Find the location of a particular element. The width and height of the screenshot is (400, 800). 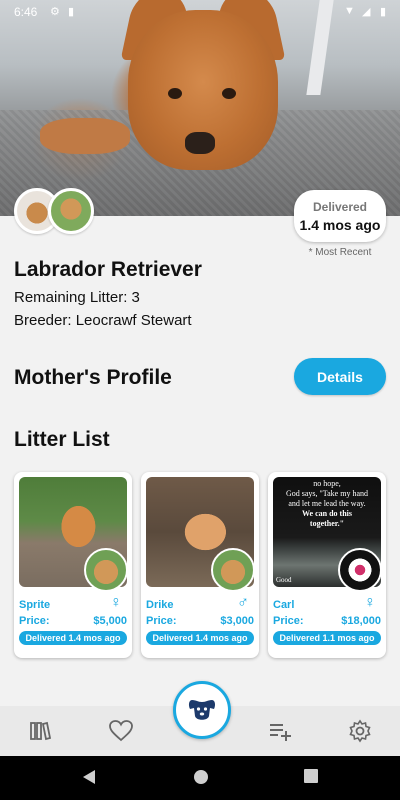

home-icon is located at coordinates (201, 779).